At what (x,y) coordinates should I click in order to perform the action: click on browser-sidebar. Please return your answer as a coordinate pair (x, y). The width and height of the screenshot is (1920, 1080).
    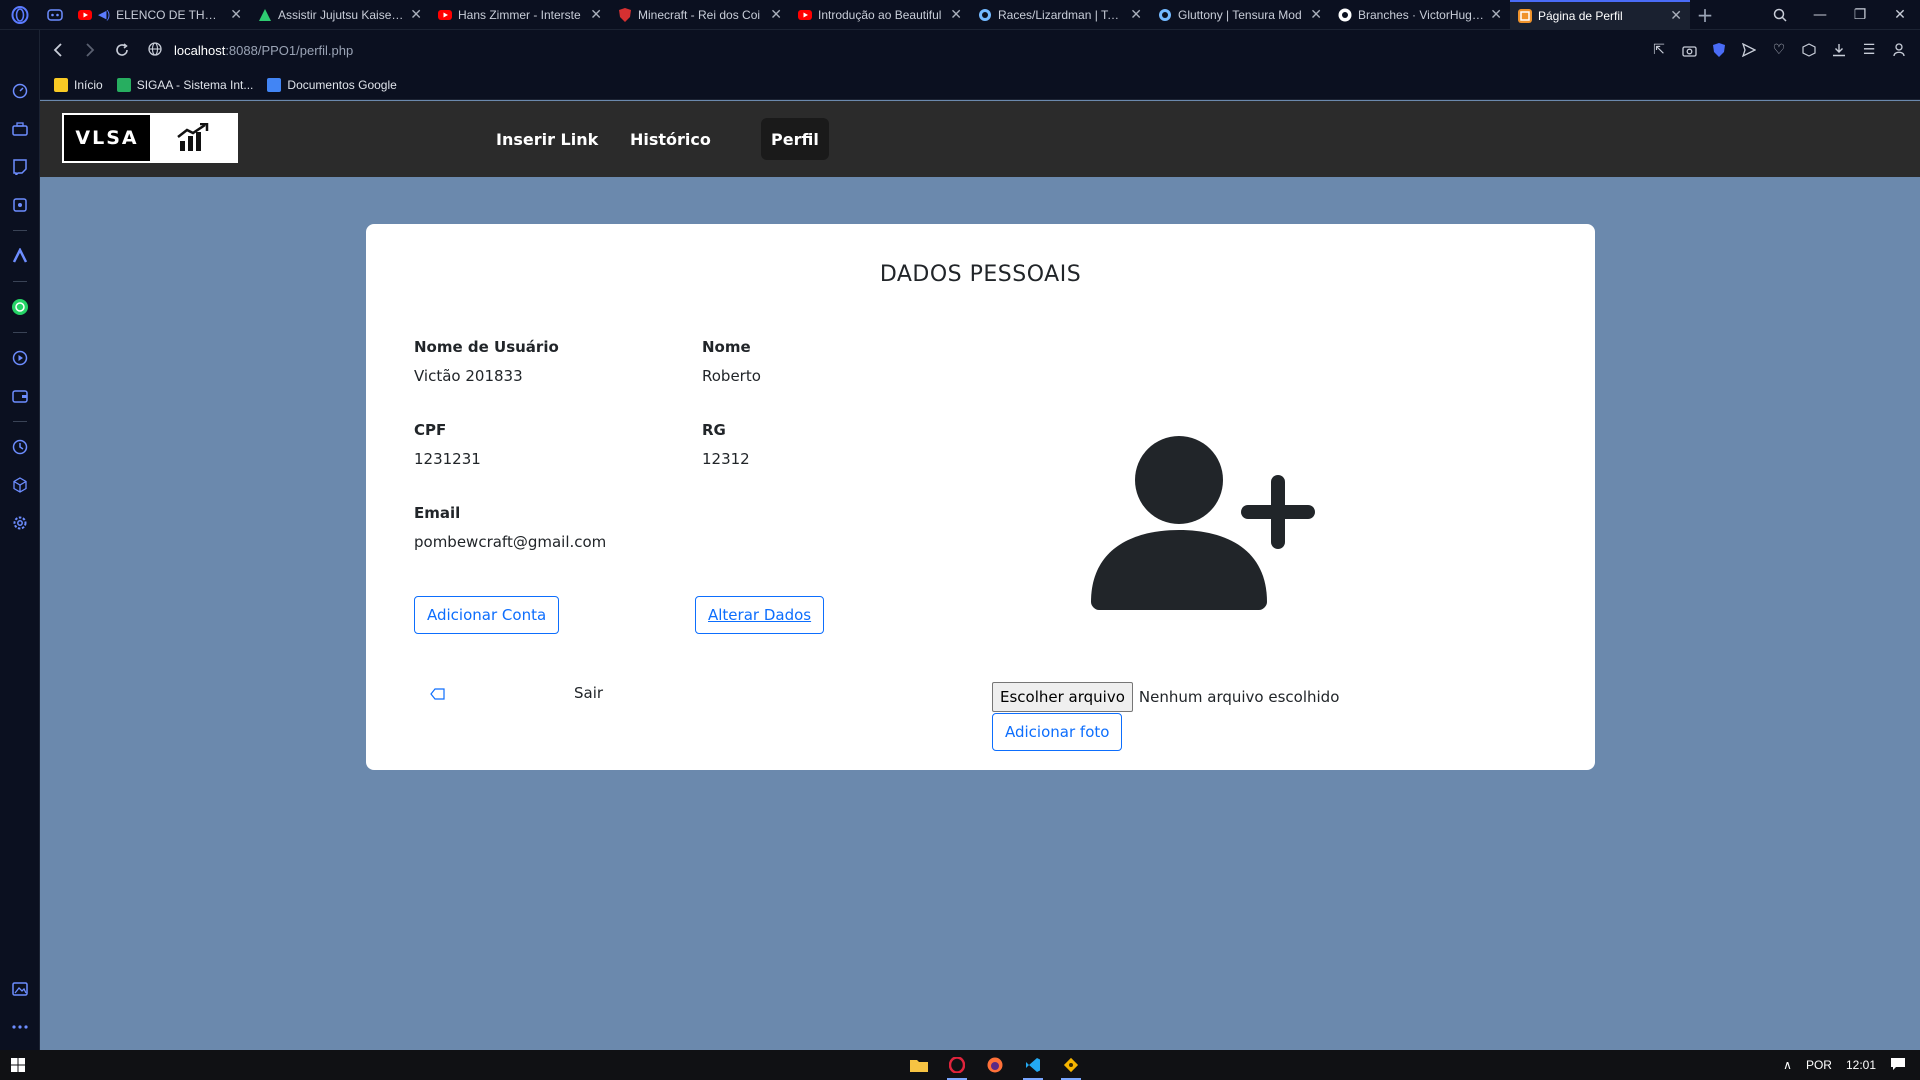
    Looking at the image, I should click on (20, 540).